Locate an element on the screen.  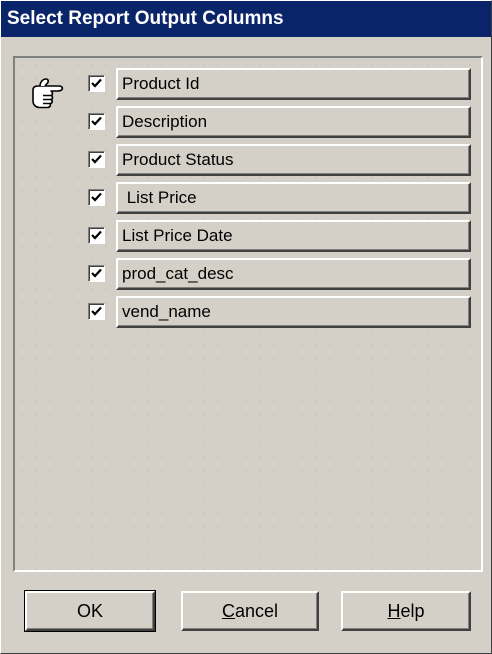
column-button-list-price-date: List Price Date is located at coordinates (293, 236).